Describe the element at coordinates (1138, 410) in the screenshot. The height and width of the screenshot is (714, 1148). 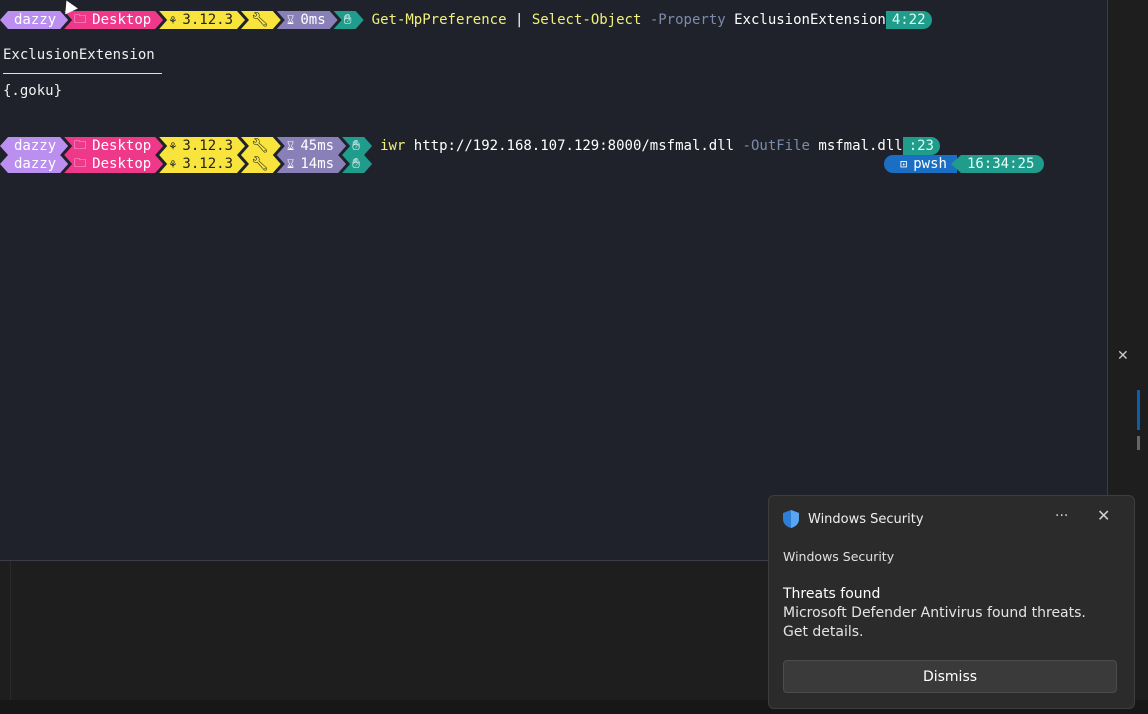
I see `terminal-scrollbar` at that location.